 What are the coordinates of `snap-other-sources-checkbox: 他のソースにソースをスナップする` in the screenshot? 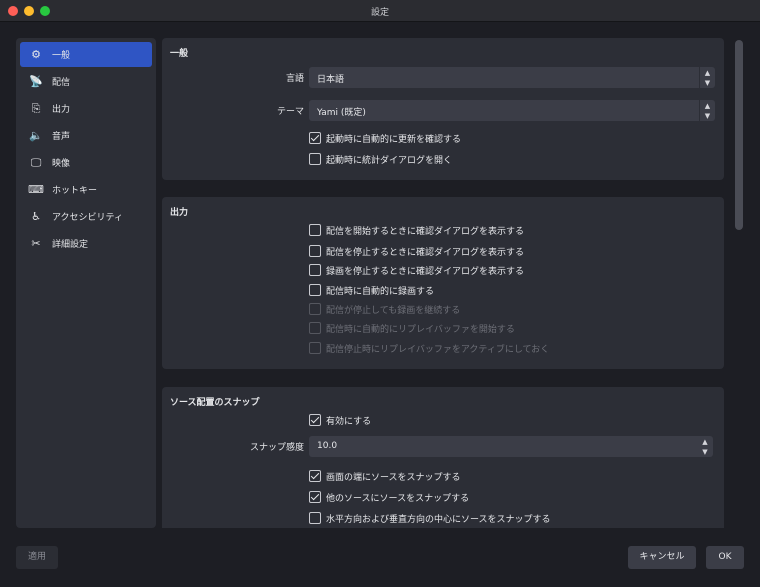 It's located at (389, 497).